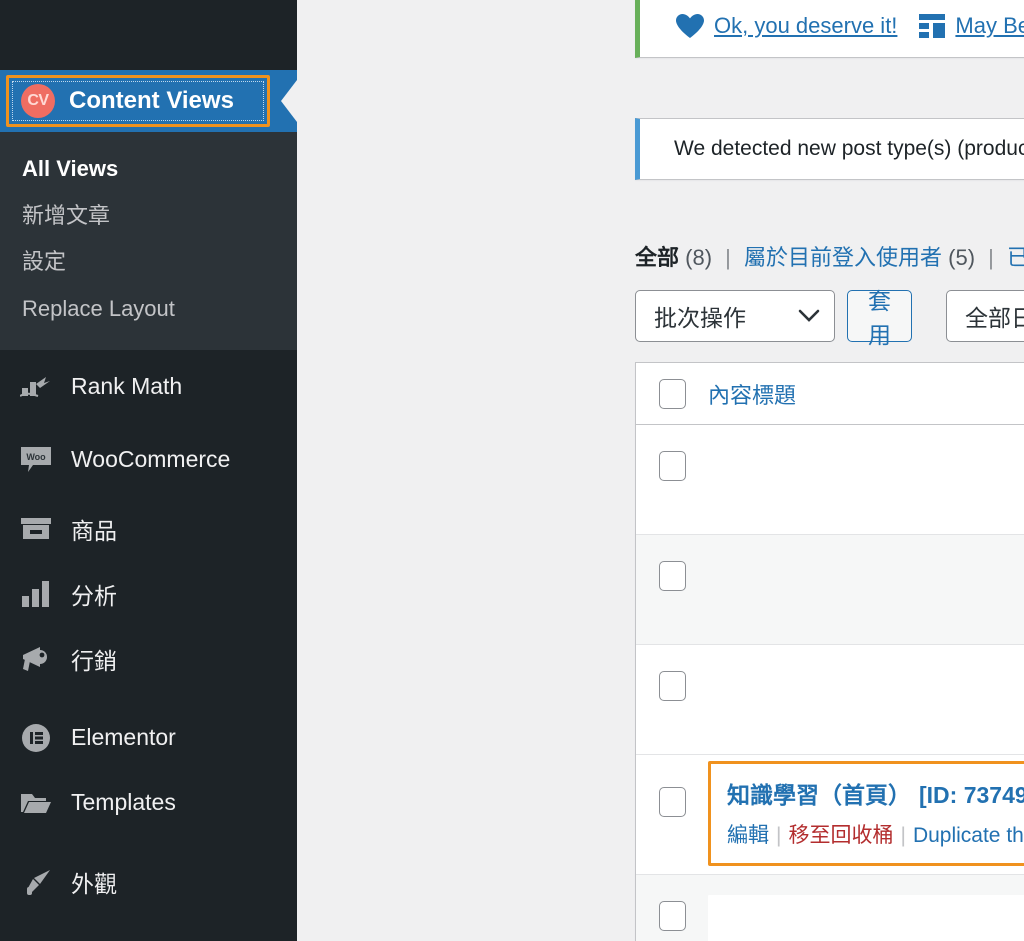  I want to click on row-action-trash: 移至回收桶, so click(840, 835).